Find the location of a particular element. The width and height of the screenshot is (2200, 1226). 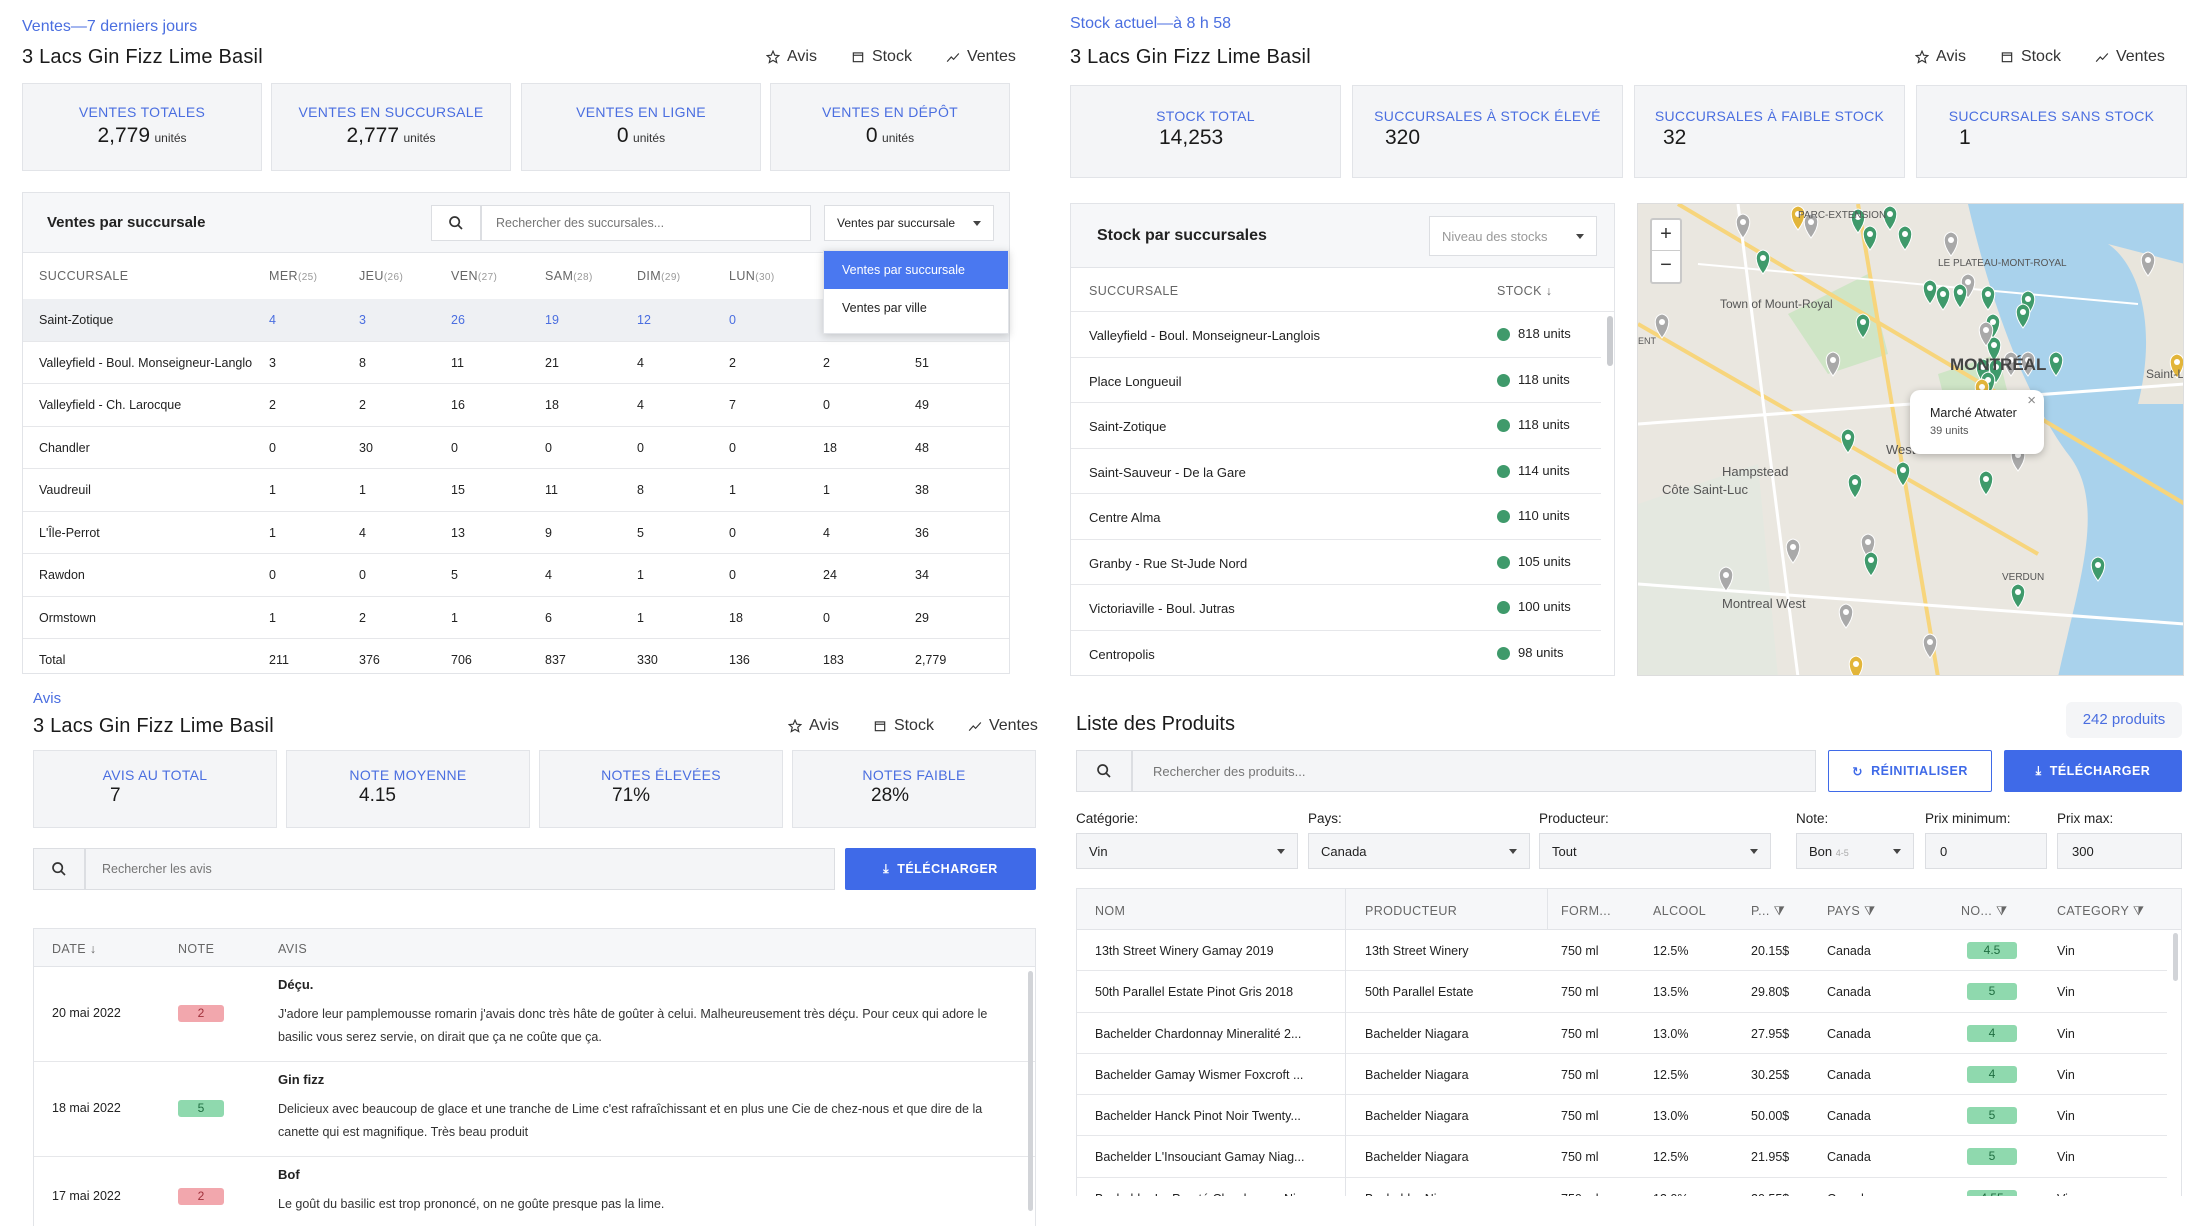

reviews-download-button: ⤓ TÉLÉCHARGER is located at coordinates (940, 869).